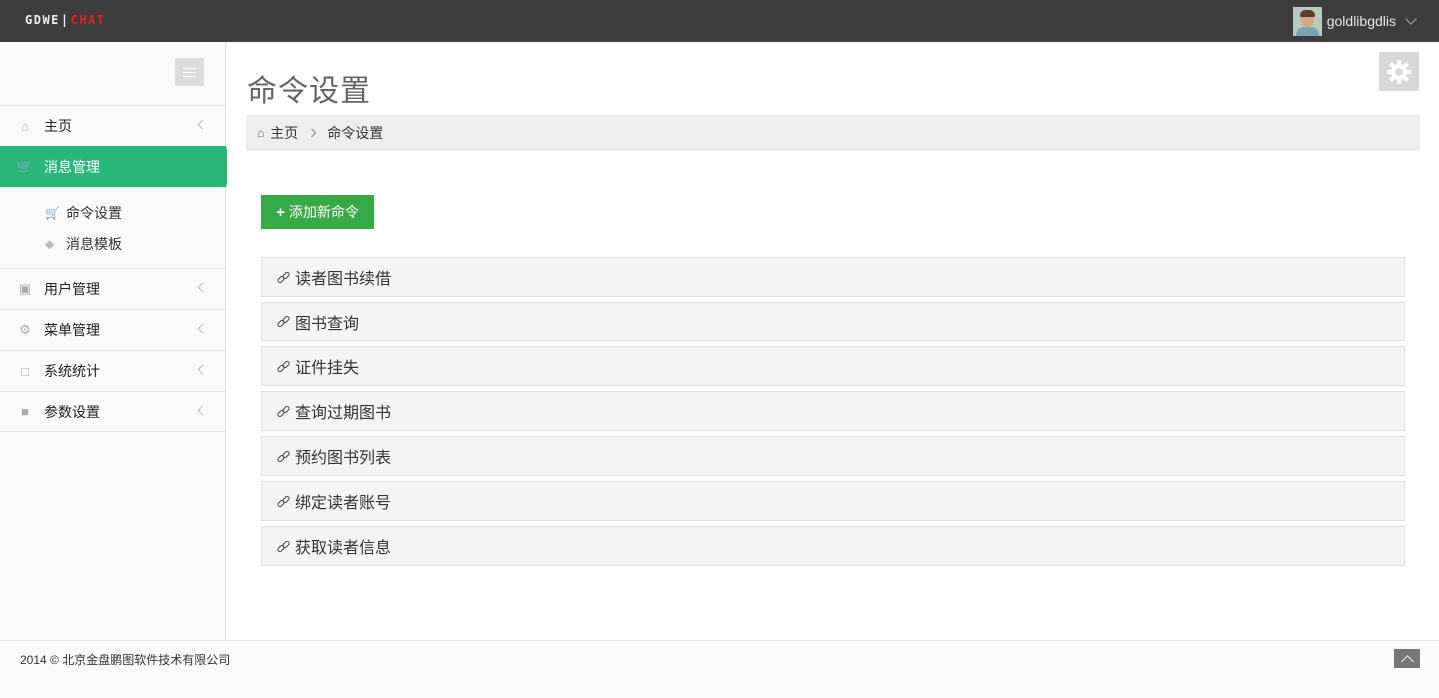  What do you see at coordinates (25, 371) in the screenshot?
I see `bookmark-icon: □` at bounding box center [25, 371].